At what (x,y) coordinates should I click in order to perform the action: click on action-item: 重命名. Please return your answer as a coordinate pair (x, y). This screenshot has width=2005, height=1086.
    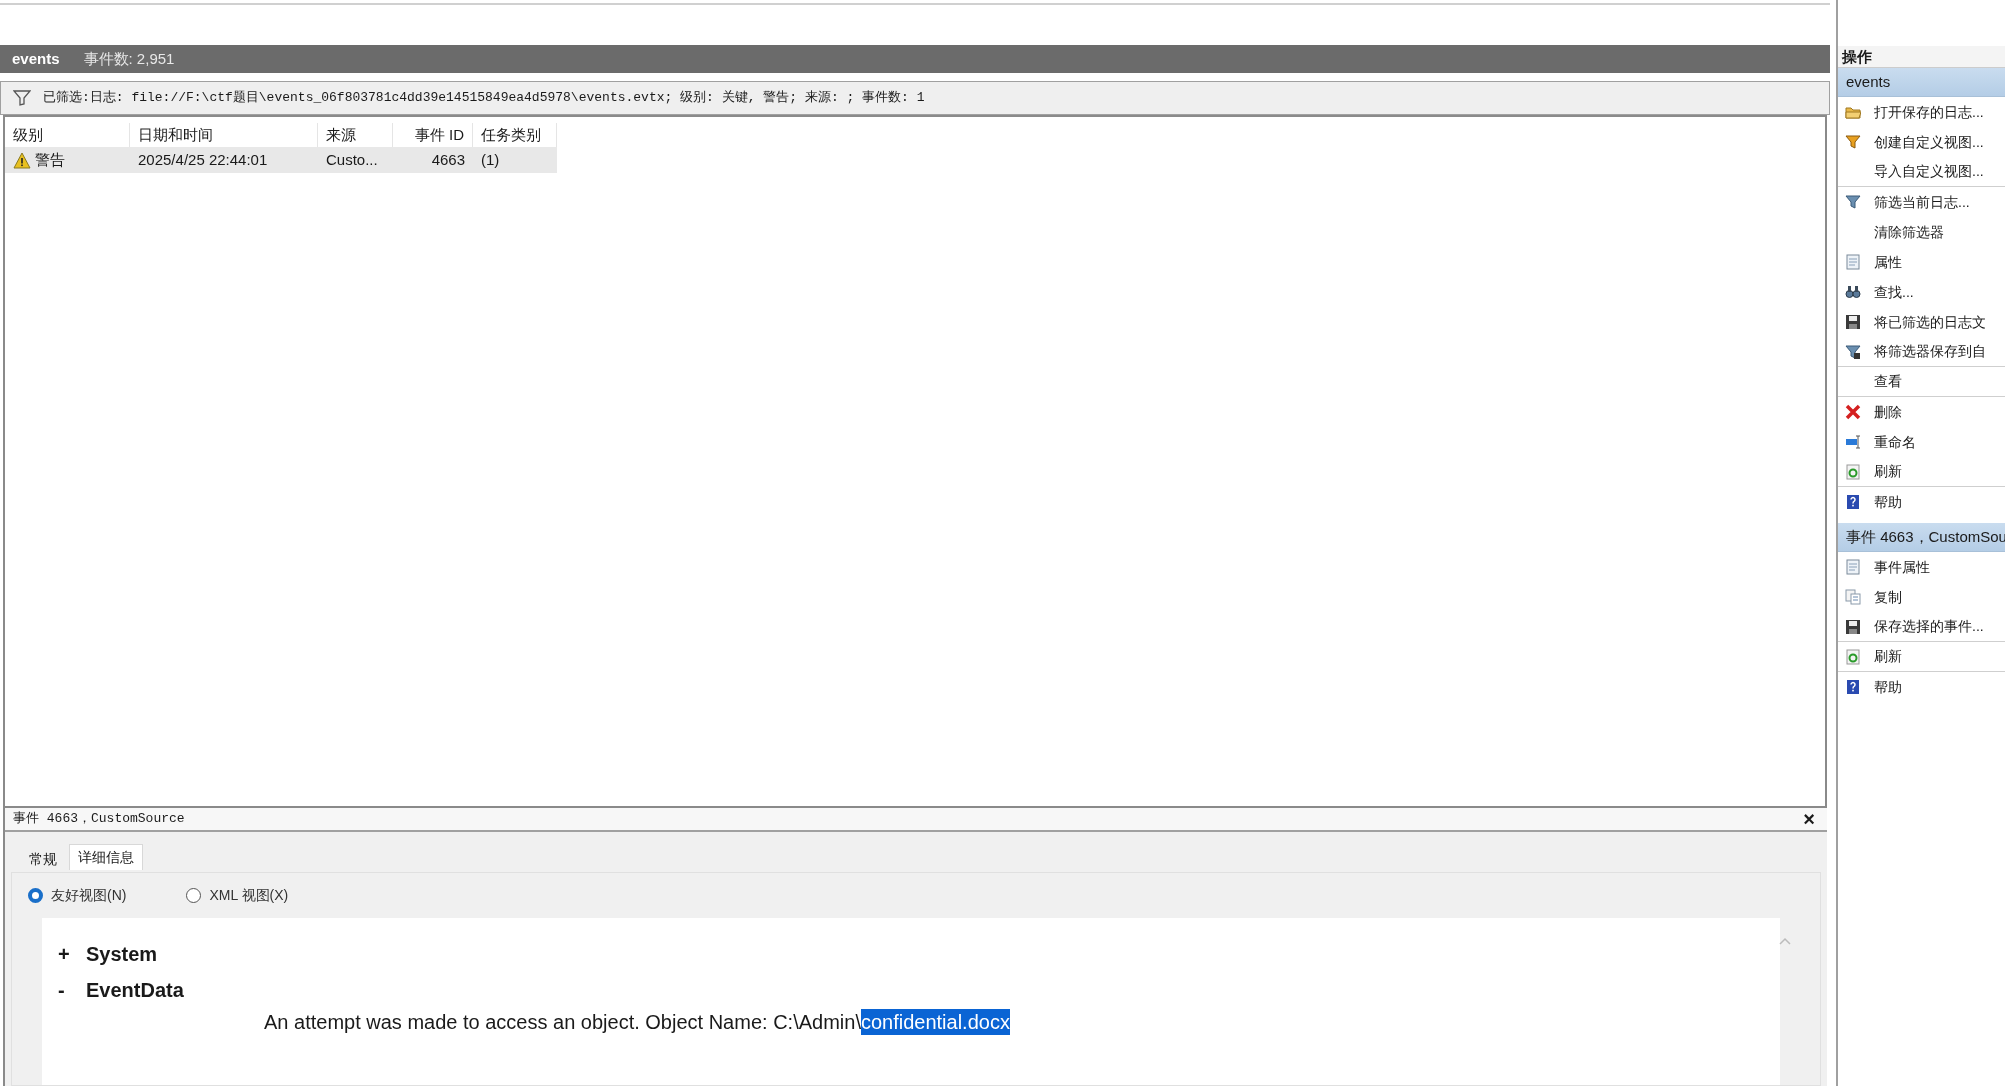
    Looking at the image, I should click on (1921, 442).